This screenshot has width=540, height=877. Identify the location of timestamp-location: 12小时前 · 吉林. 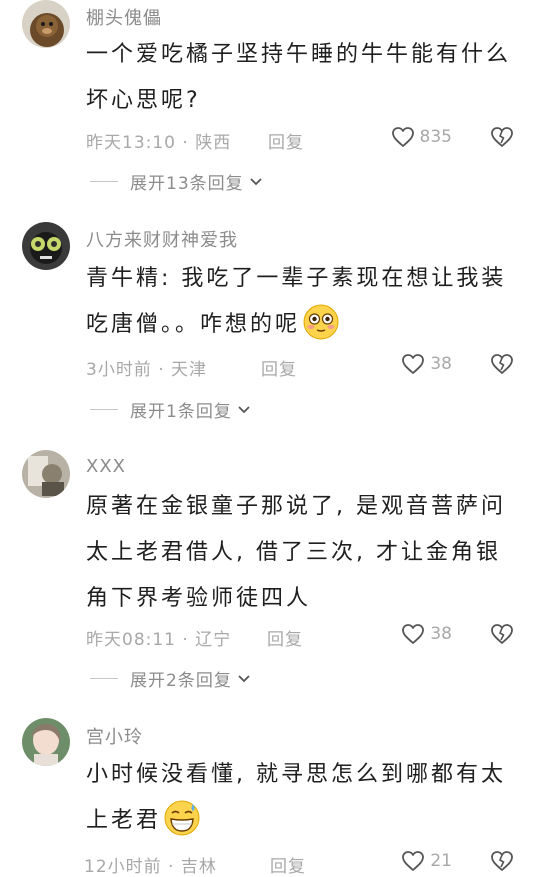
(150, 867).